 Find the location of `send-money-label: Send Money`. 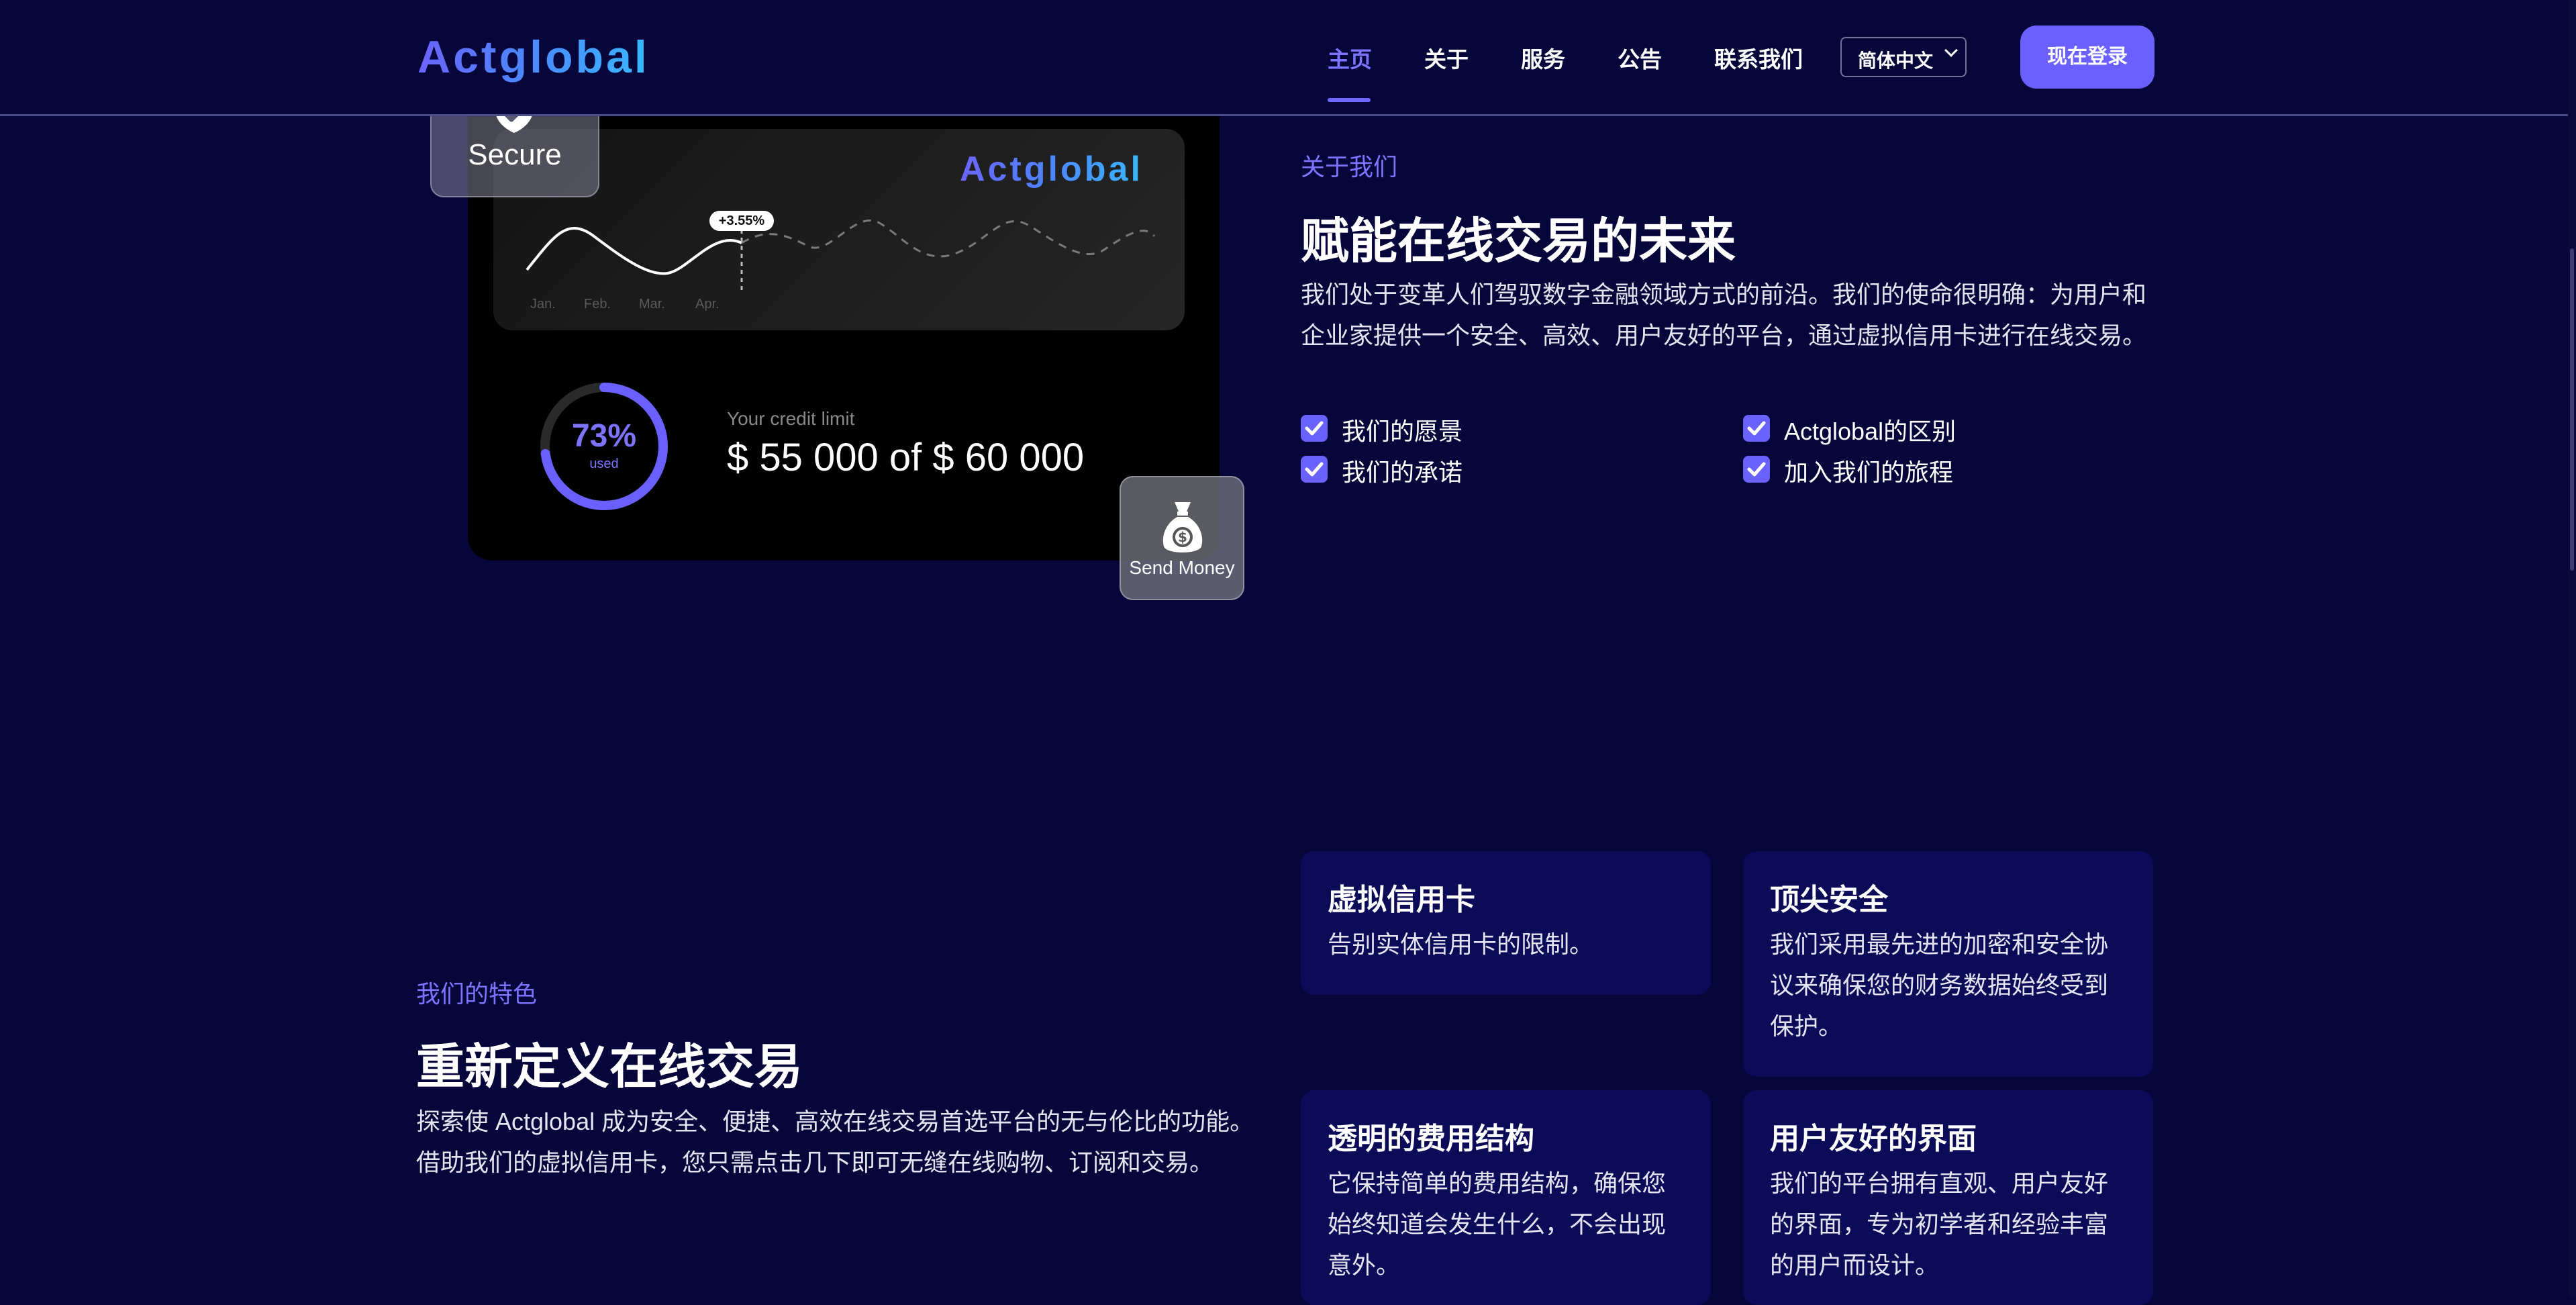

send-money-label: Send Money is located at coordinates (1182, 567).